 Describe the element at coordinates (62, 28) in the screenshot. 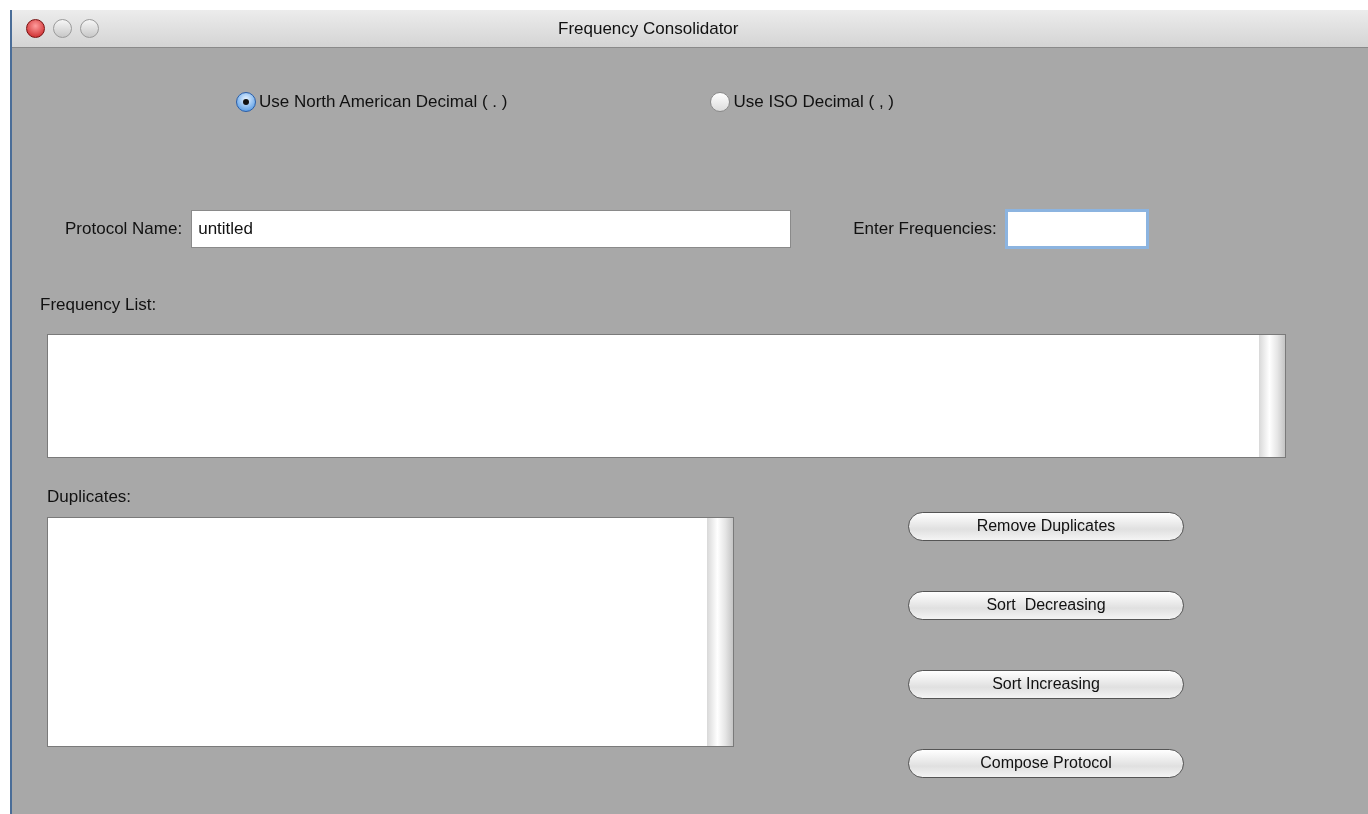

I see `minimize-button` at that location.